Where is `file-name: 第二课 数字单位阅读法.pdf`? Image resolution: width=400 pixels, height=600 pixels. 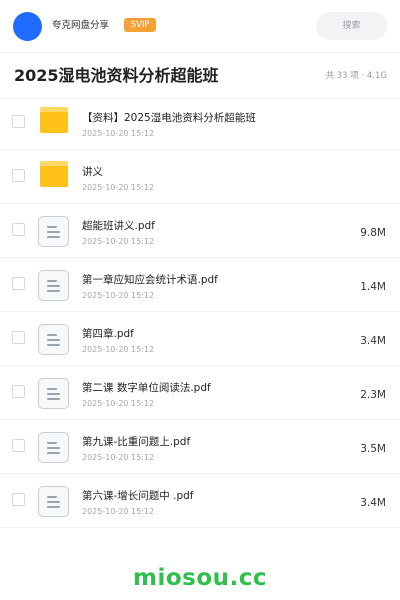
file-name: 第二课 数字单位阅读法.pdf is located at coordinates (146, 388).